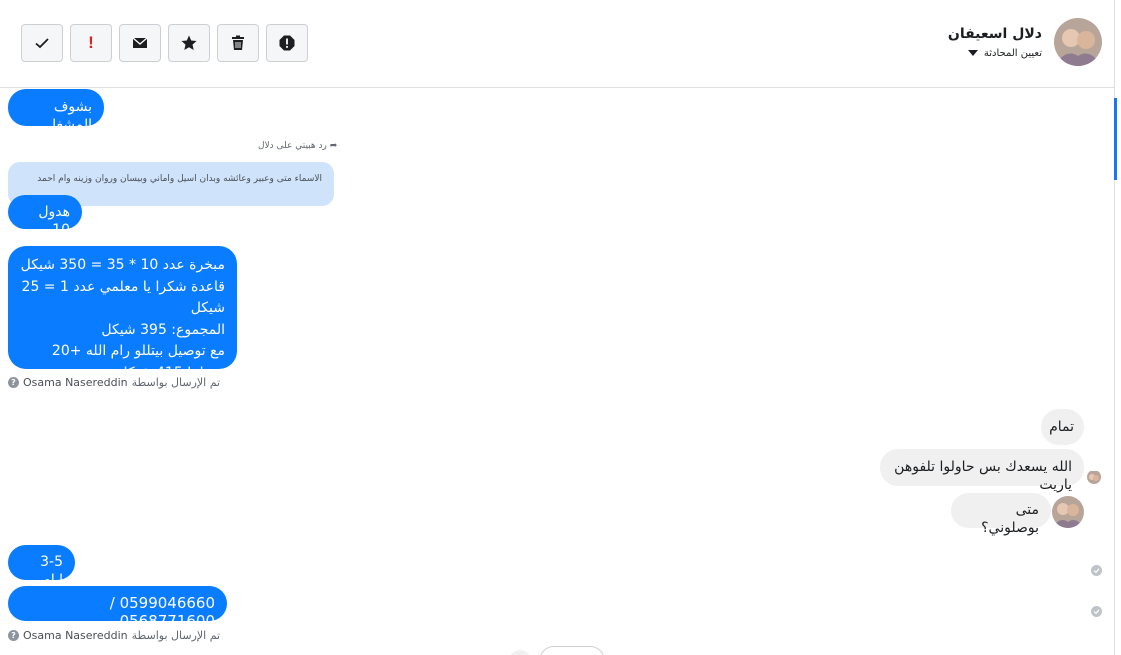  I want to click on message-outgoing: 3-5 ايام, so click(41, 566).